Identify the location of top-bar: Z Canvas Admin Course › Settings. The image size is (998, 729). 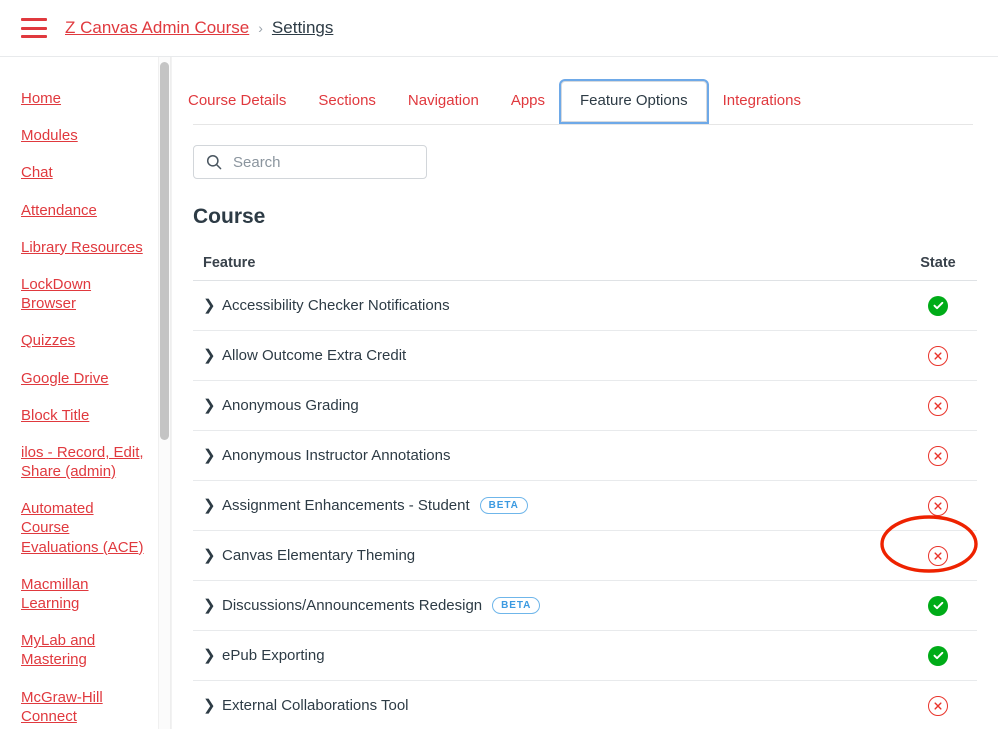
(499, 28).